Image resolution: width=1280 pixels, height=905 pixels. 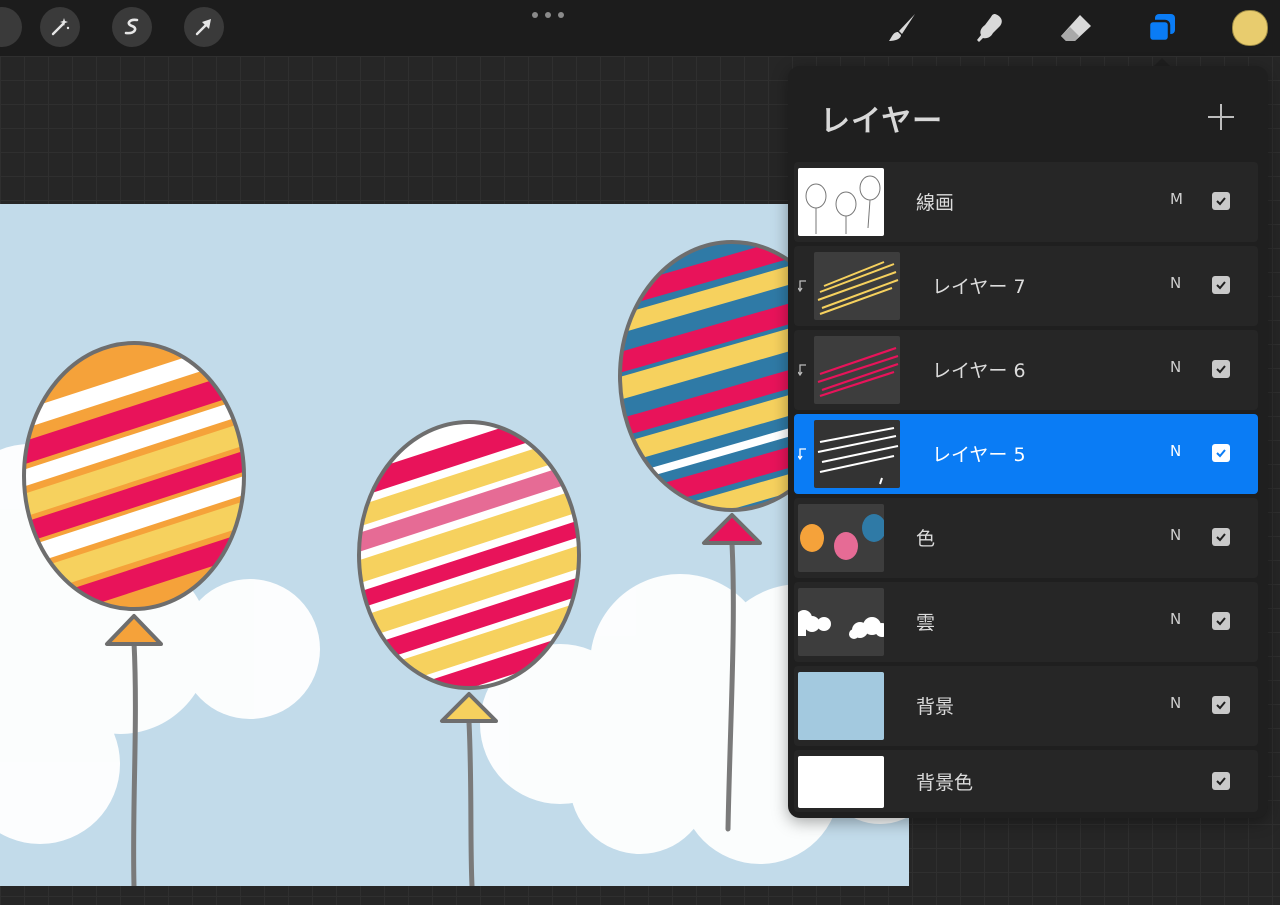 What do you see at coordinates (945, 783) in the screenshot?
I see `layer-name: 背景色` at bounding box center [945, 783].